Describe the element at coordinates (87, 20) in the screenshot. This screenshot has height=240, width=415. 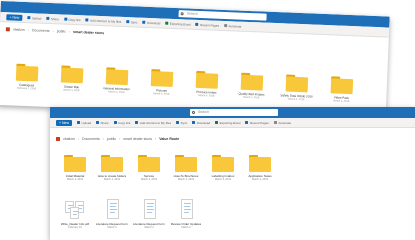
I see `shortcut-icon` at that location.